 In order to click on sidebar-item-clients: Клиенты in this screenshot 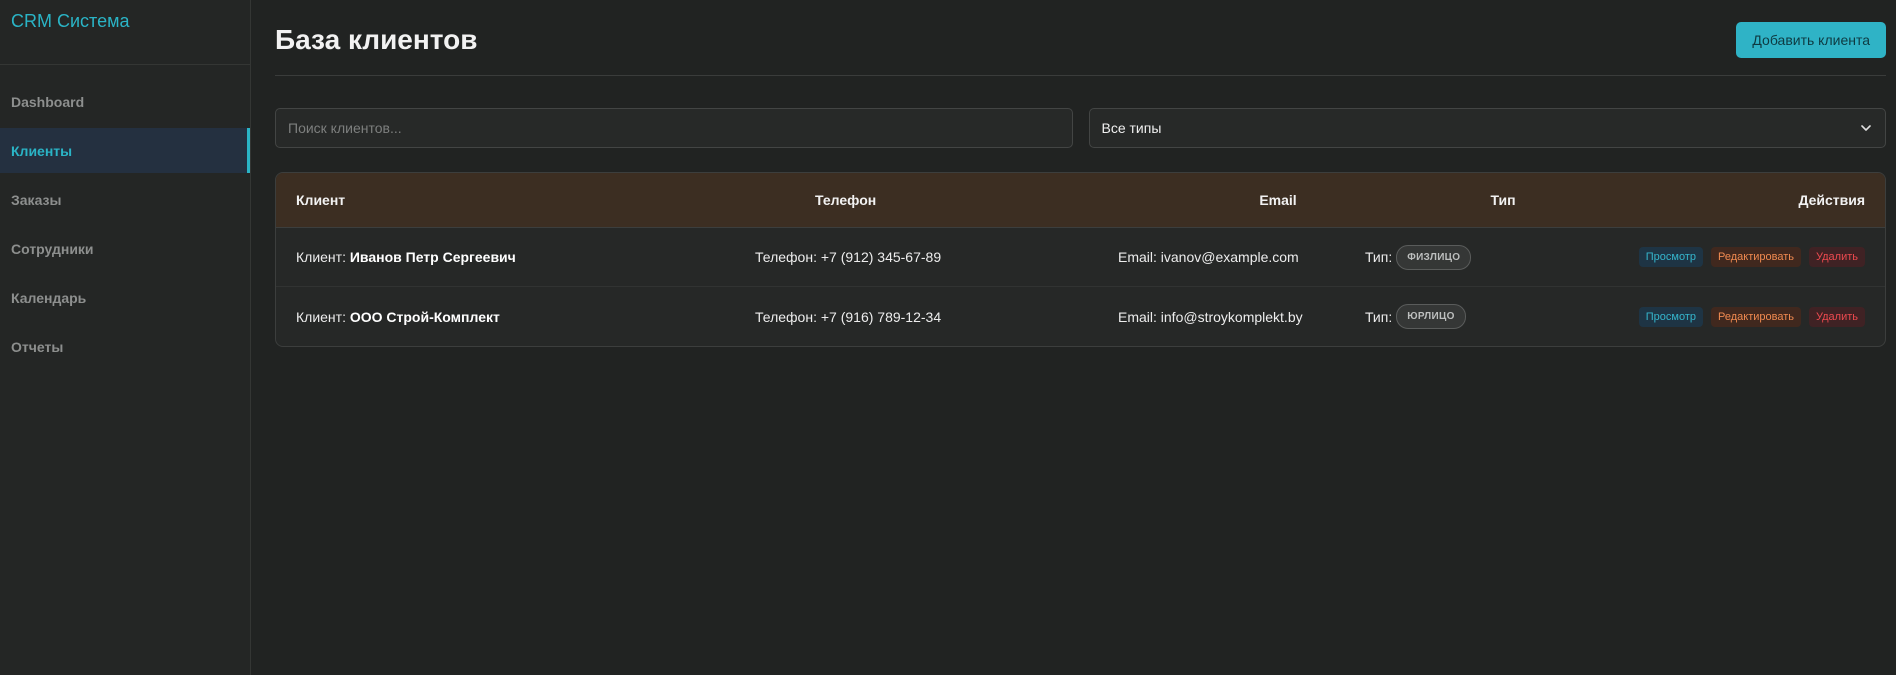, I will do `click(125, 150)`.